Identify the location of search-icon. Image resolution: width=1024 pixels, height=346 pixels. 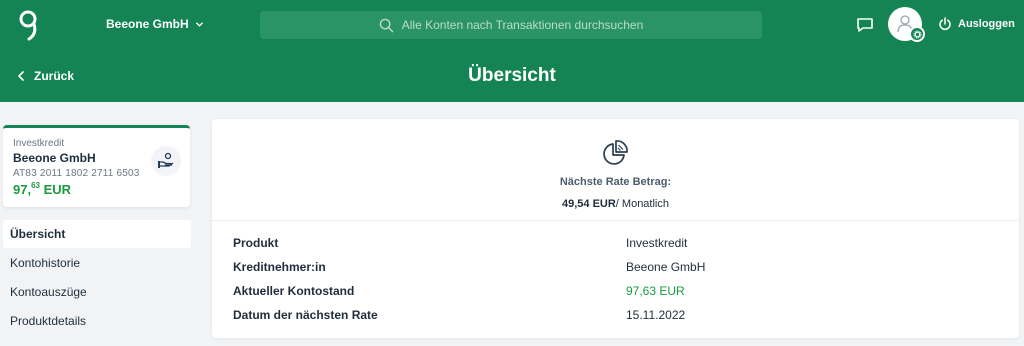
(386, 25).